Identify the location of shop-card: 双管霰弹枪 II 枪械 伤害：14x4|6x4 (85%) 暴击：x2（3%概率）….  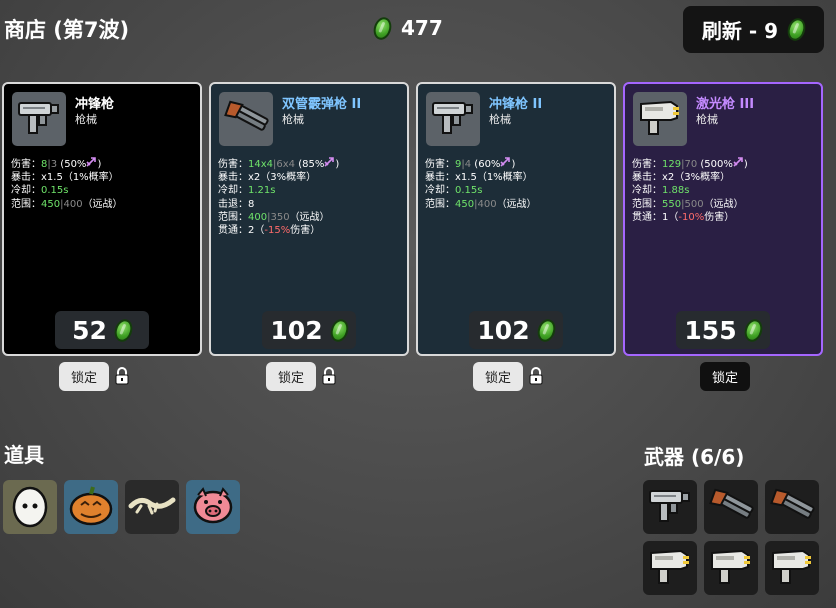
(309, 219).